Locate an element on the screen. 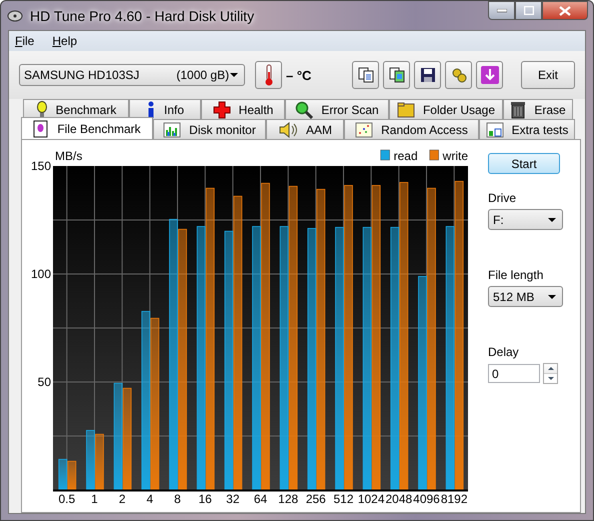 This screenshot has width=594, height=521. axis-label: 1 is located at coordinates (94, 498).